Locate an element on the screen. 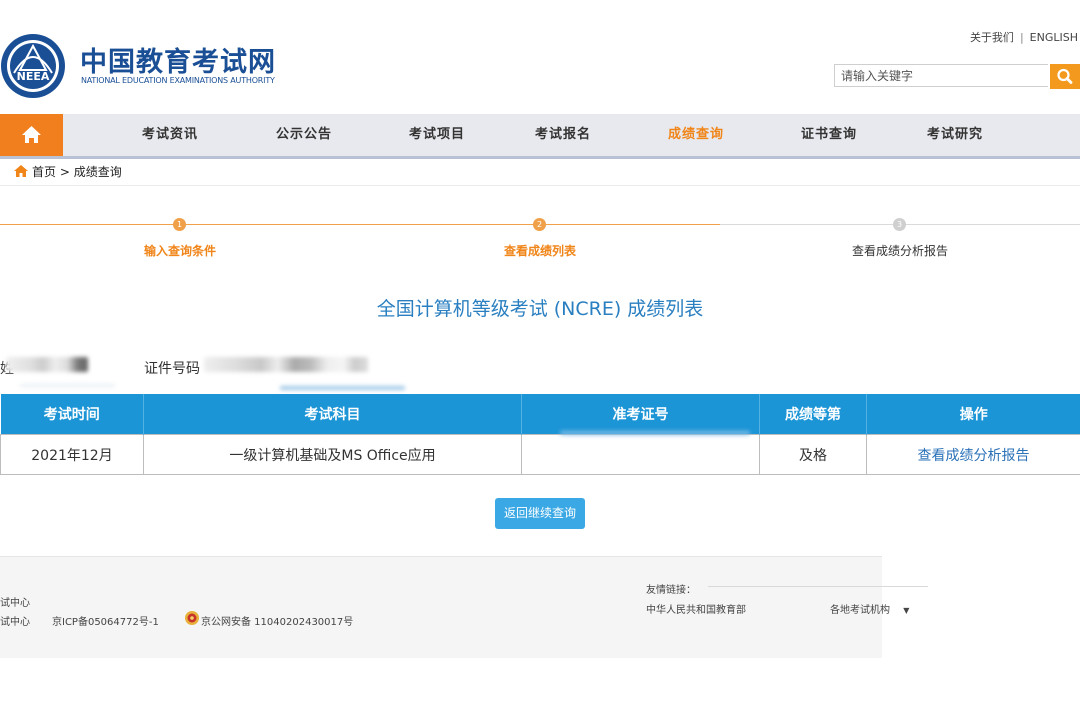 This screenshot has width=1080, height=712. table-row: 2021年12月 一级计算机基础及MS Office应用 及格 查看成绩分析报告 is located at coordinates (540, 454).